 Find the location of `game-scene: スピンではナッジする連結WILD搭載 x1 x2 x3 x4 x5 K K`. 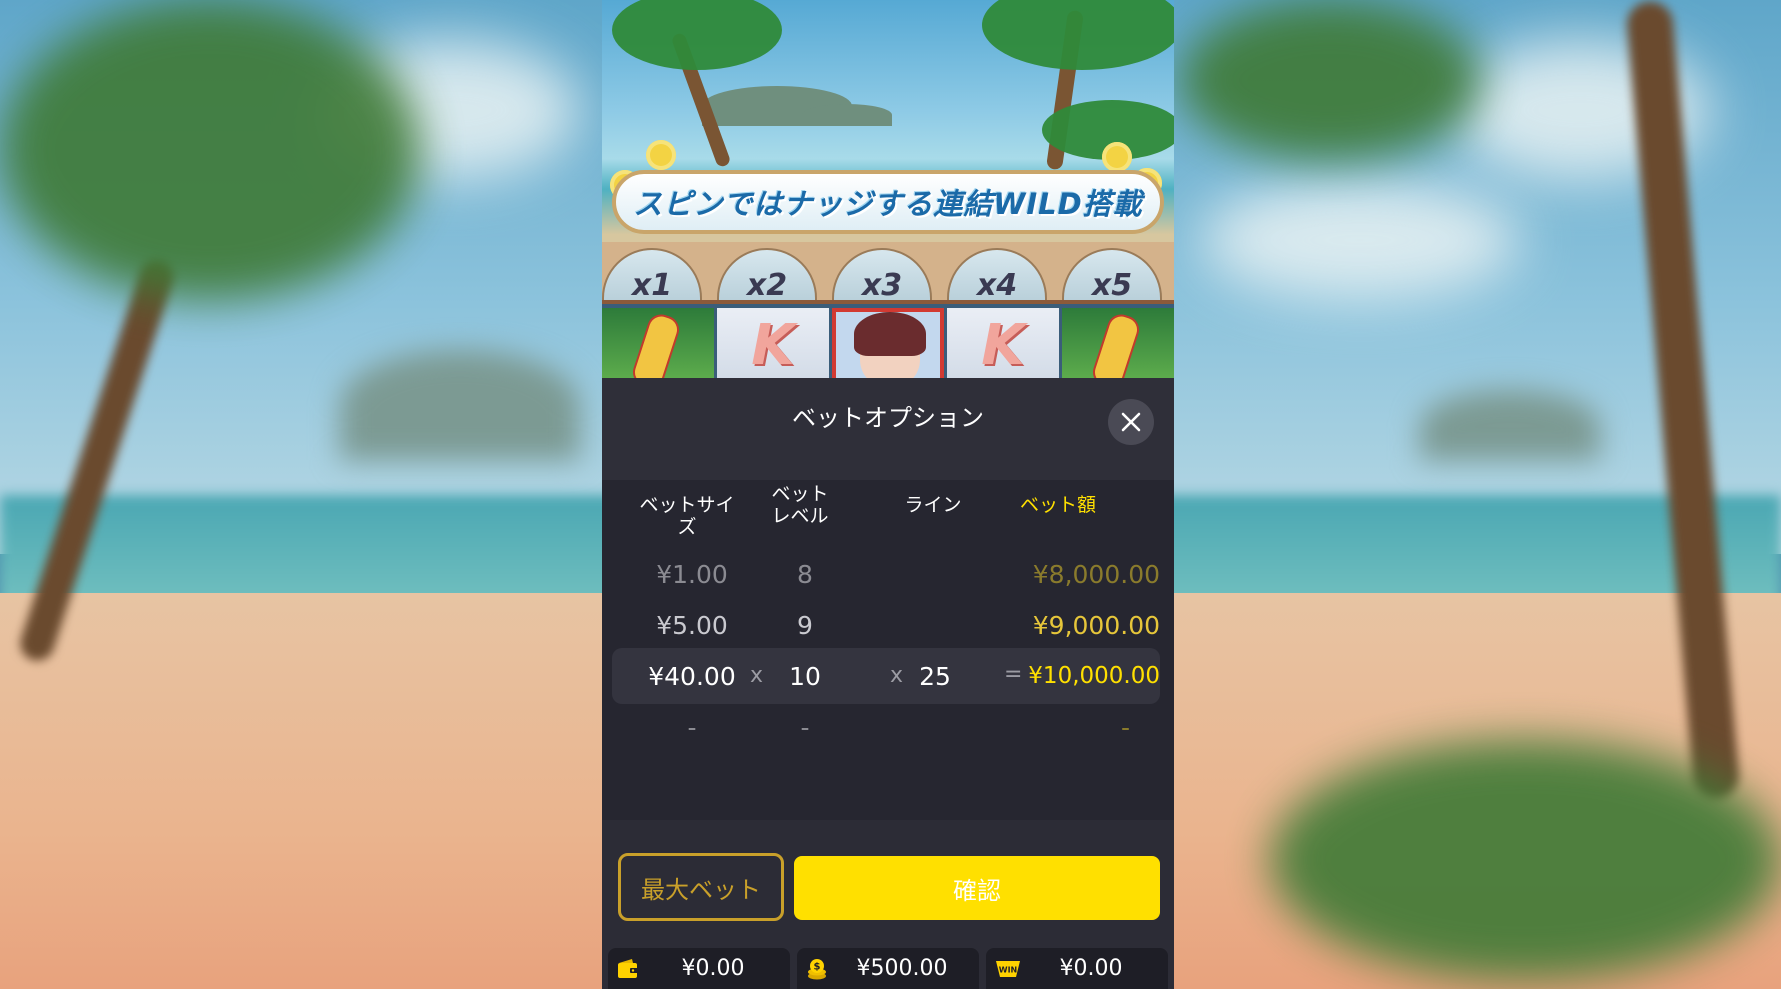

game-scene: スピンではナッジする連結WILD搭載 x1 x2 x3 x4 x5 K K is located at coordinates (888, 189).